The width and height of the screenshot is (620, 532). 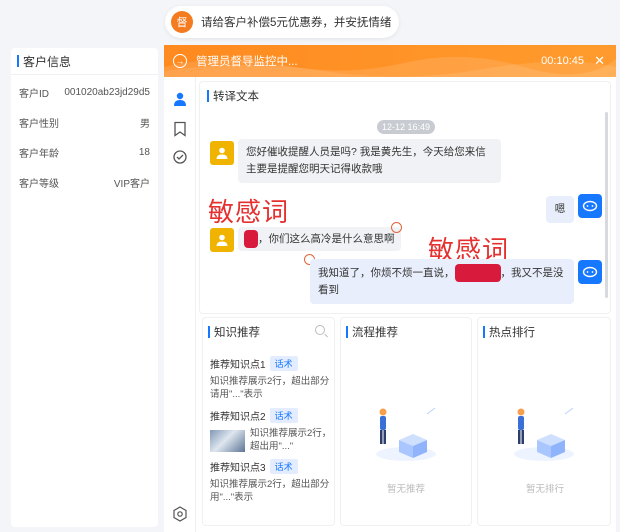 I want to click on knowledge-title: 知识推荐, so click(x=237, y=332).